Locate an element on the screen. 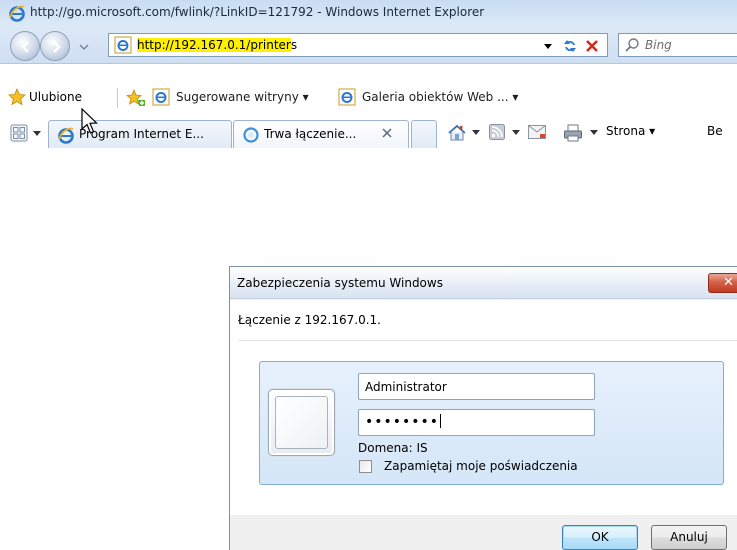 This screenshot has height=550, width=737. address-url-highlighted-text: http://192.167.0.1/printer is located at coordinates (214, 45).